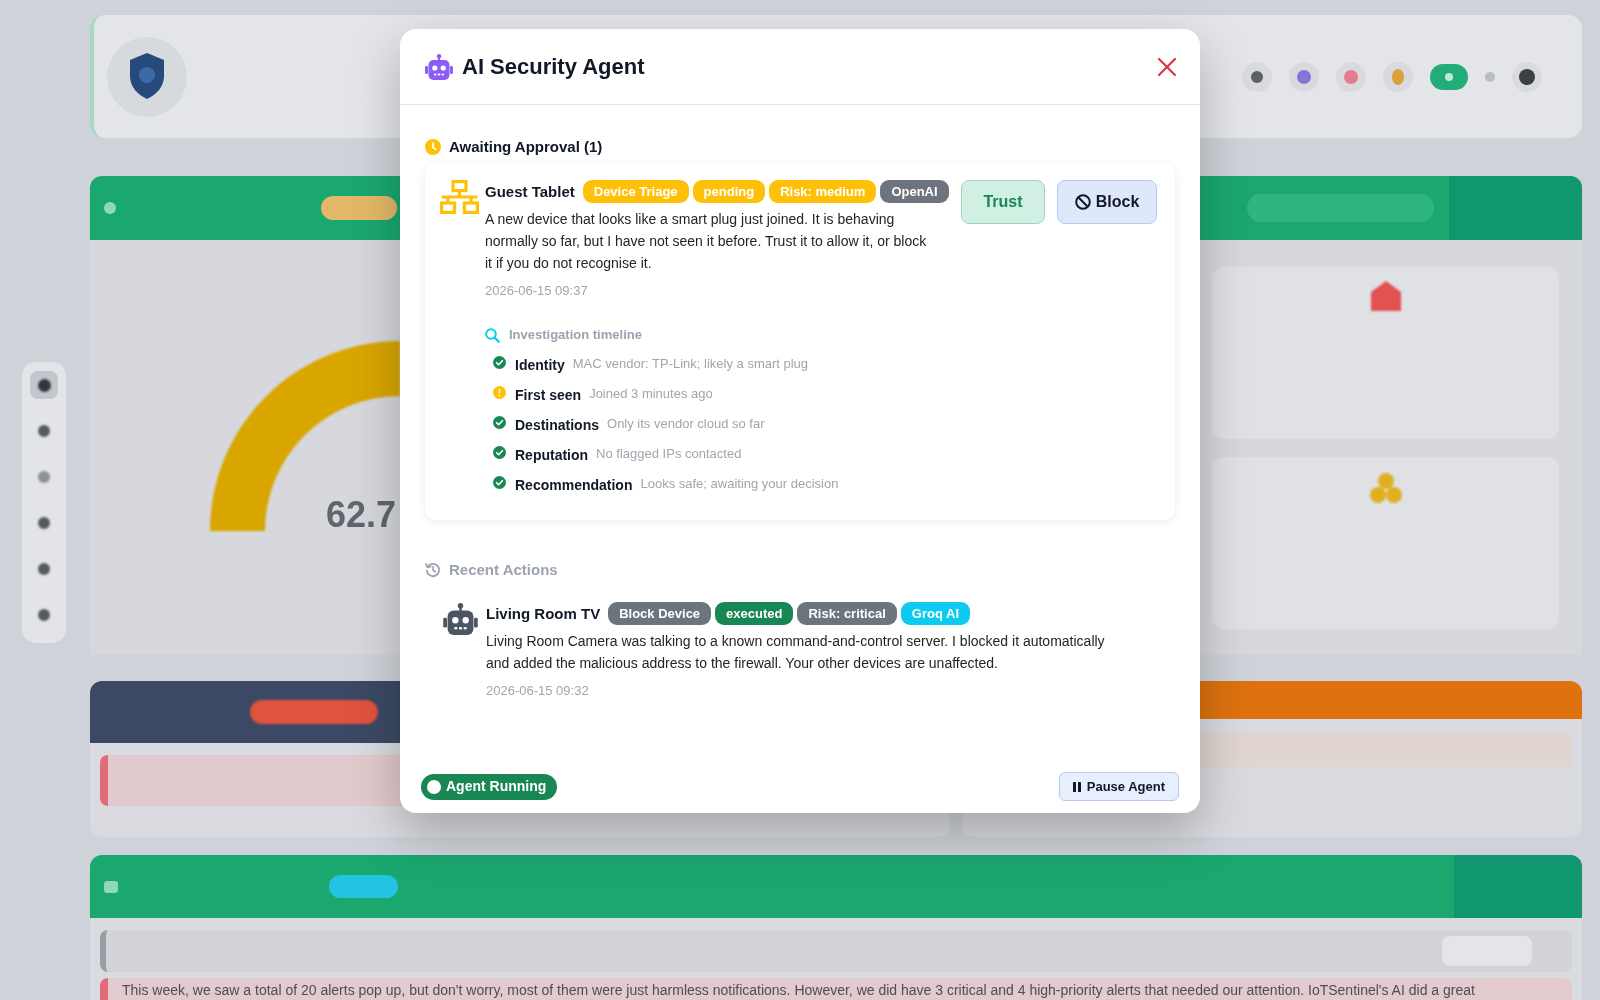 This screenshot has height=1000, width=1600. What do you see at coordinates (796, 652) in the screenshot?
I see `message-text: Living Room Camera was talking to a known command-and-control server. I blocked it automatically and added the malicious address to the firewall. Your other devices are unaffected.` at bounding box center [796, 652].